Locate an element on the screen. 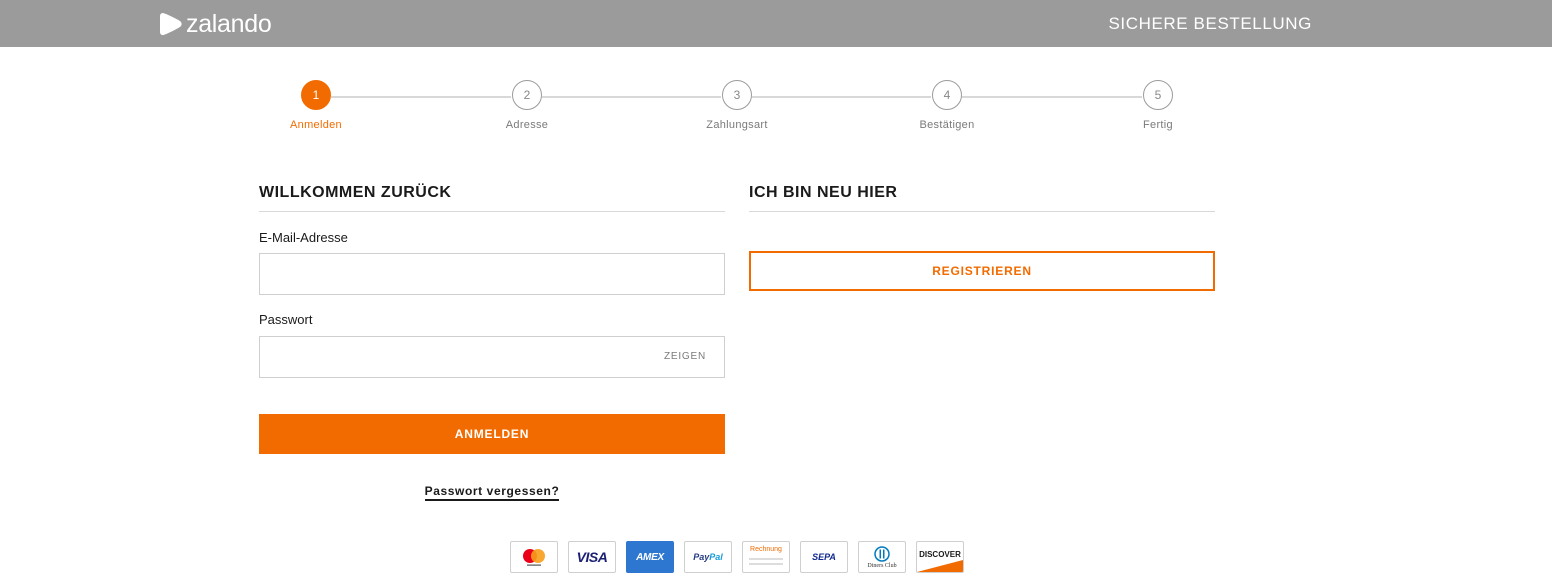 Image resolution: width=1552 pixels, height=584 pixels. visa-text: VISA is located at coordinates (592, 557).